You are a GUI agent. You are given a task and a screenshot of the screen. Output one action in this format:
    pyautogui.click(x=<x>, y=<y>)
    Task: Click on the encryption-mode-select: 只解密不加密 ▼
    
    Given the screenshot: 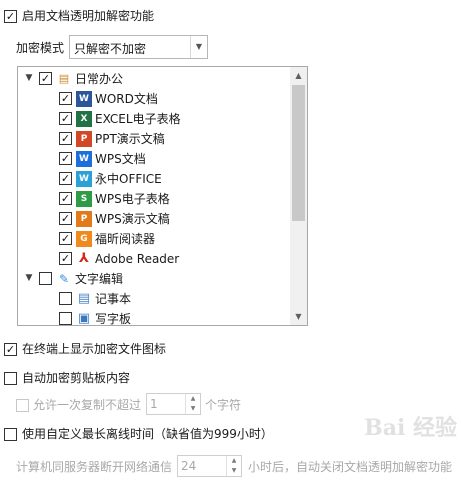 What is the action you would take?
    pyautogui.click(x=138, y=47)
    